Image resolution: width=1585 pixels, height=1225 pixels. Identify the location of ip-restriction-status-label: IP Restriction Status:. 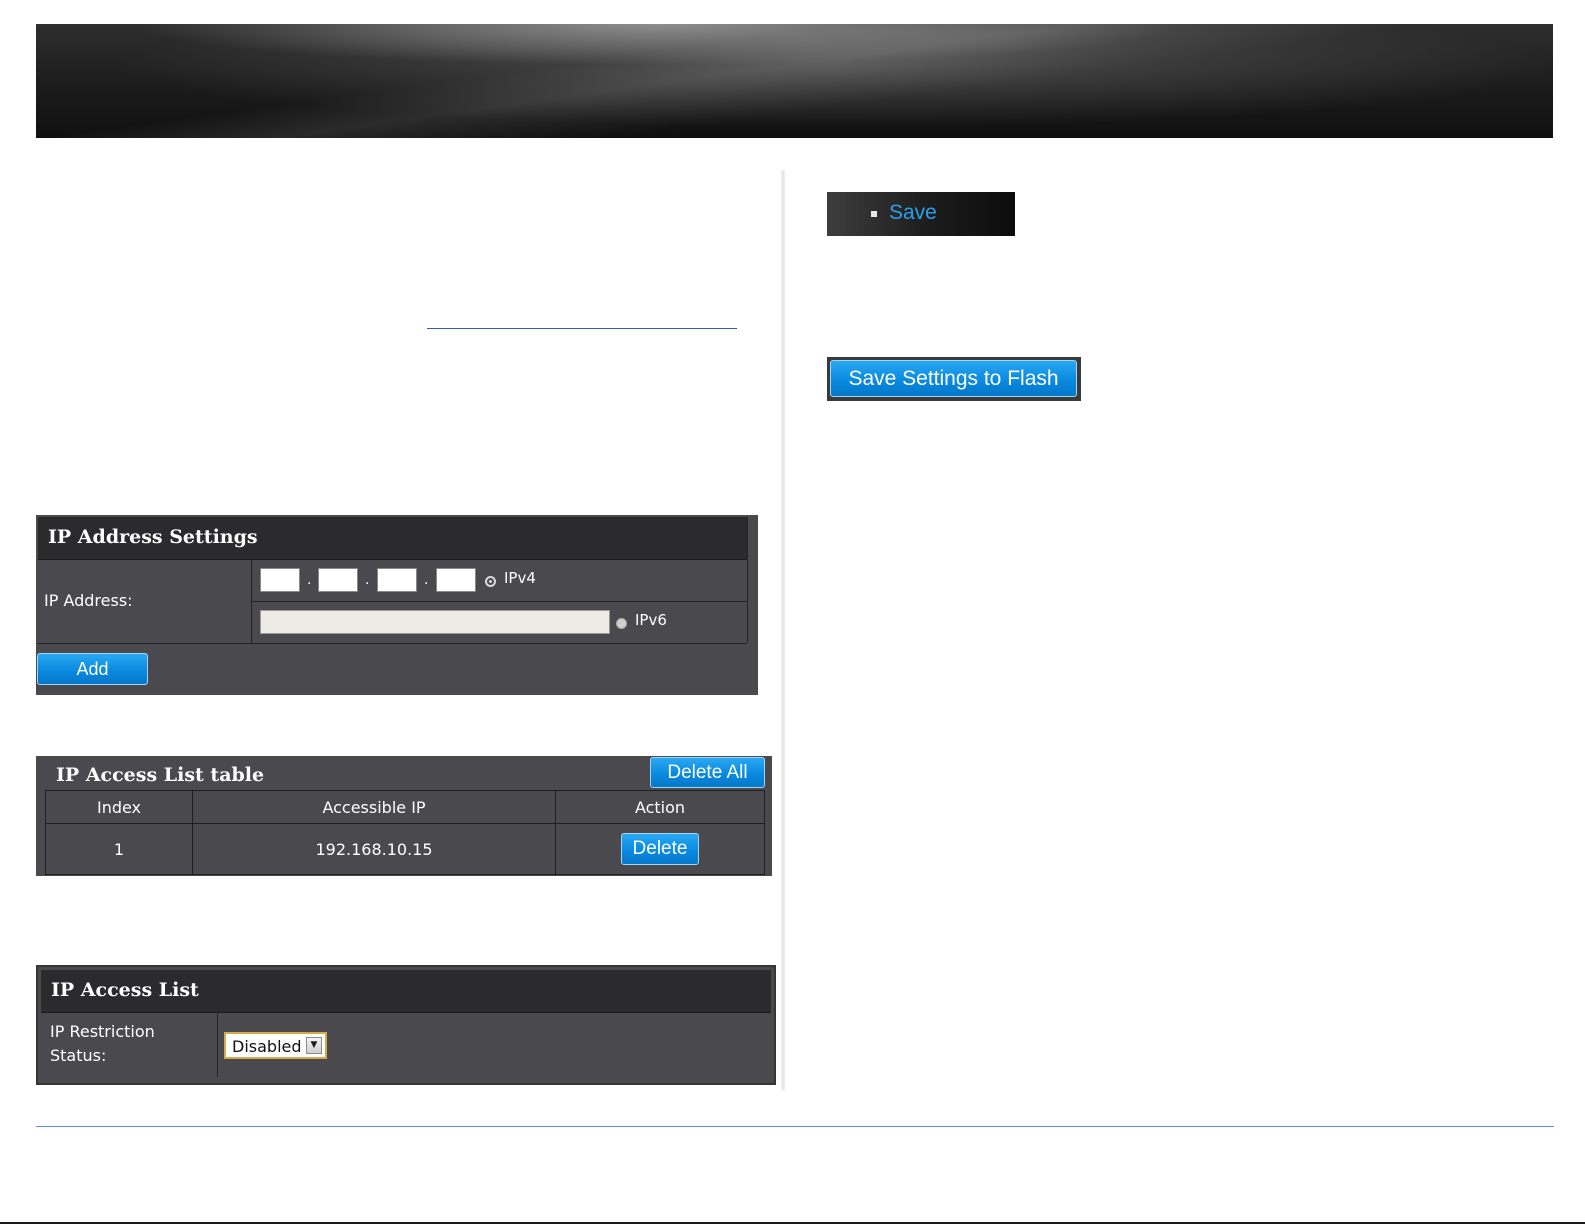
(102, 1043).